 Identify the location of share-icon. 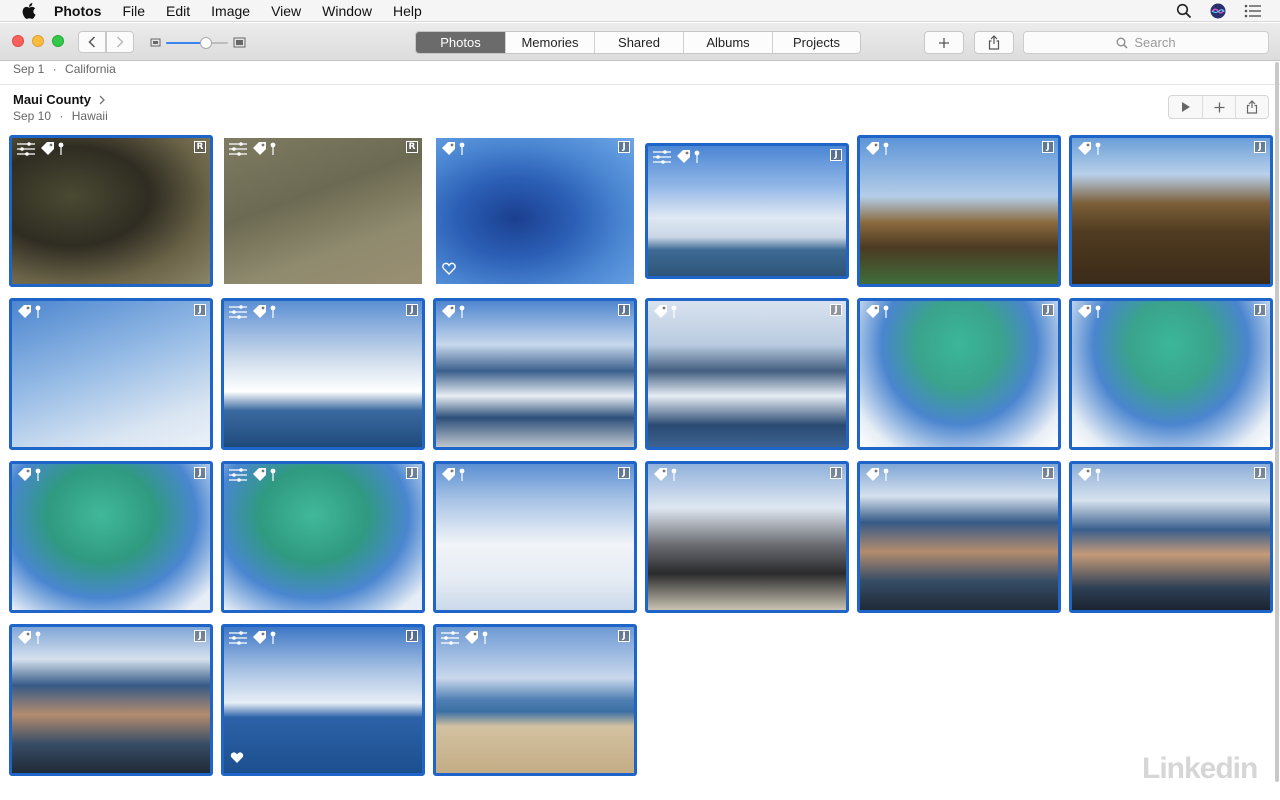
(1252, 107).